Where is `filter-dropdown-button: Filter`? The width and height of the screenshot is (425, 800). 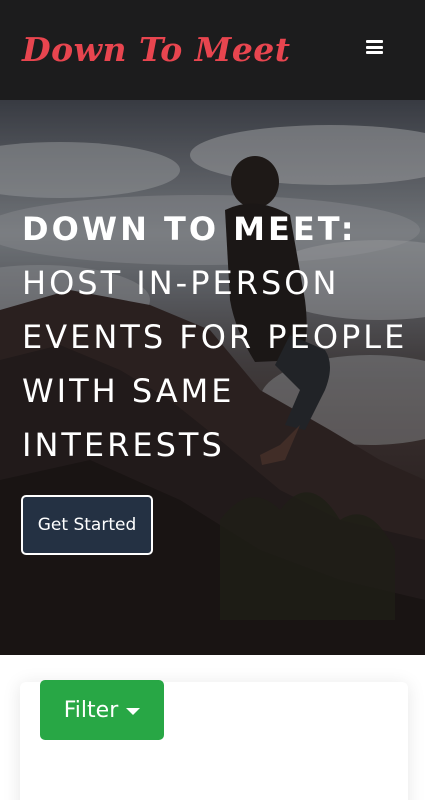
filter-dropdown-button: Filter is located at coordinates (102, 710).